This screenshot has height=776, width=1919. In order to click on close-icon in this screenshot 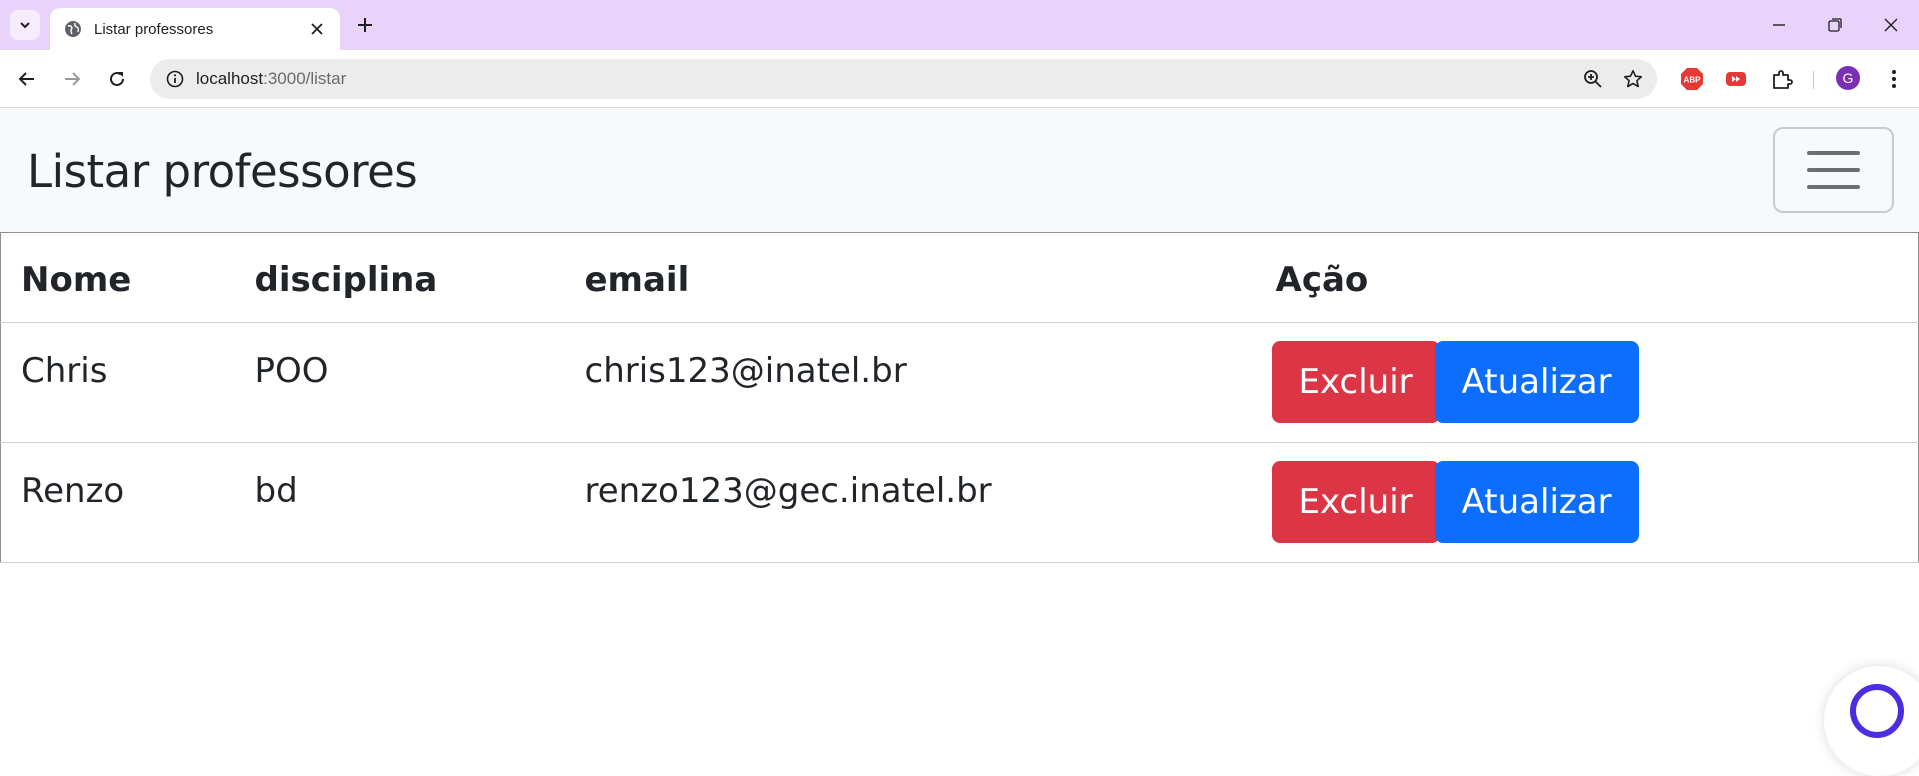, I will do `click(317, 29)`.